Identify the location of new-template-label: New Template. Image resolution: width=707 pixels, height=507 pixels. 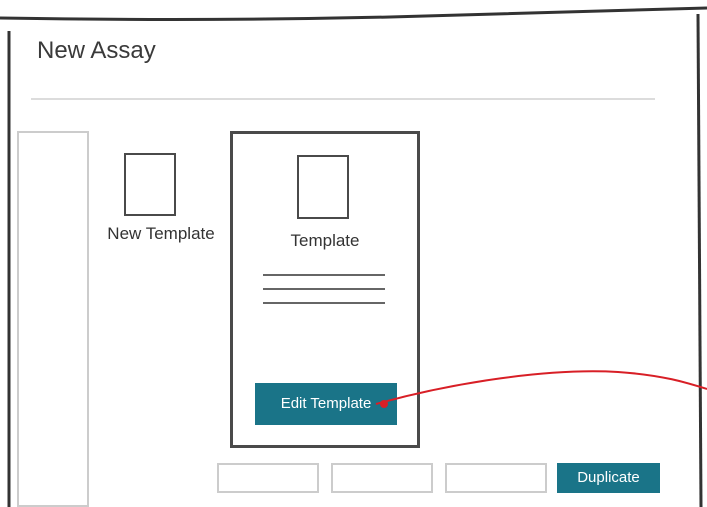
(161, 233).